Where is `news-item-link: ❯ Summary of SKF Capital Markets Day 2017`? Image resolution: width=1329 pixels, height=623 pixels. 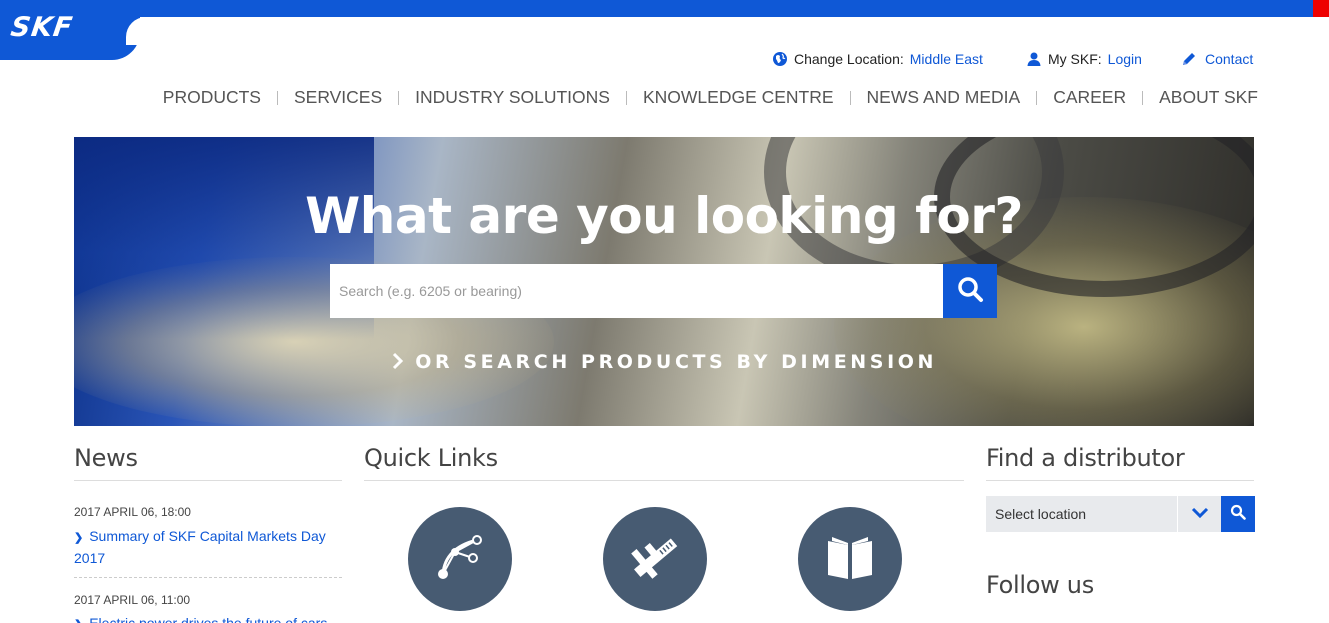 news-item-link: ❯ Summary of SKF Capital Markets Day 2017 is located at coordinates (208, 547).